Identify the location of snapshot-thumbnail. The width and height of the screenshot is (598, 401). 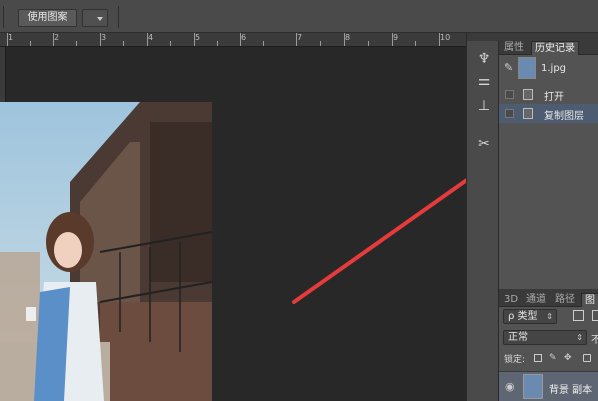
(527, 68).